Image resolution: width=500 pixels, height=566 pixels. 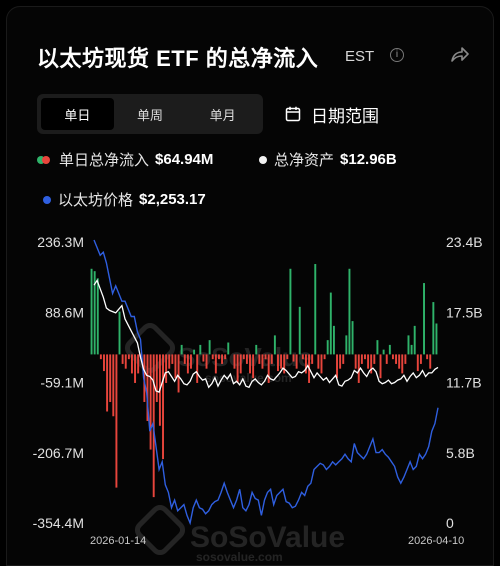 I want to click on timezone-label: EST, so click(x=359, y=56).